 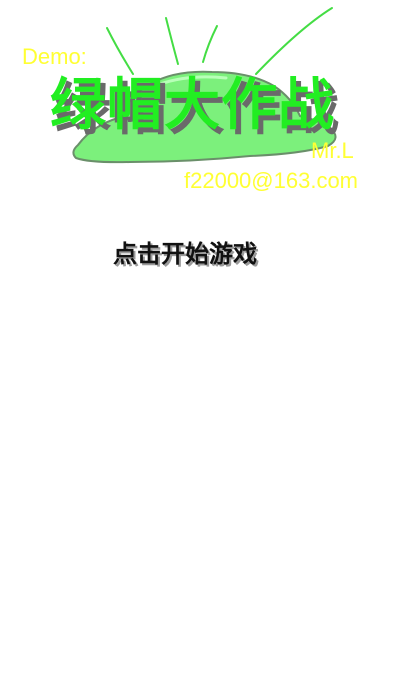 What do you see at coordinates (219, 41) in the screenshot?
I see `hat-rays` at bounding box center [219, 41].